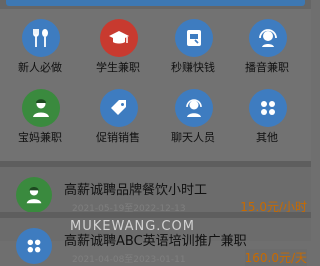  I want to click on category-label: 学生兼职, so click(118, 67).